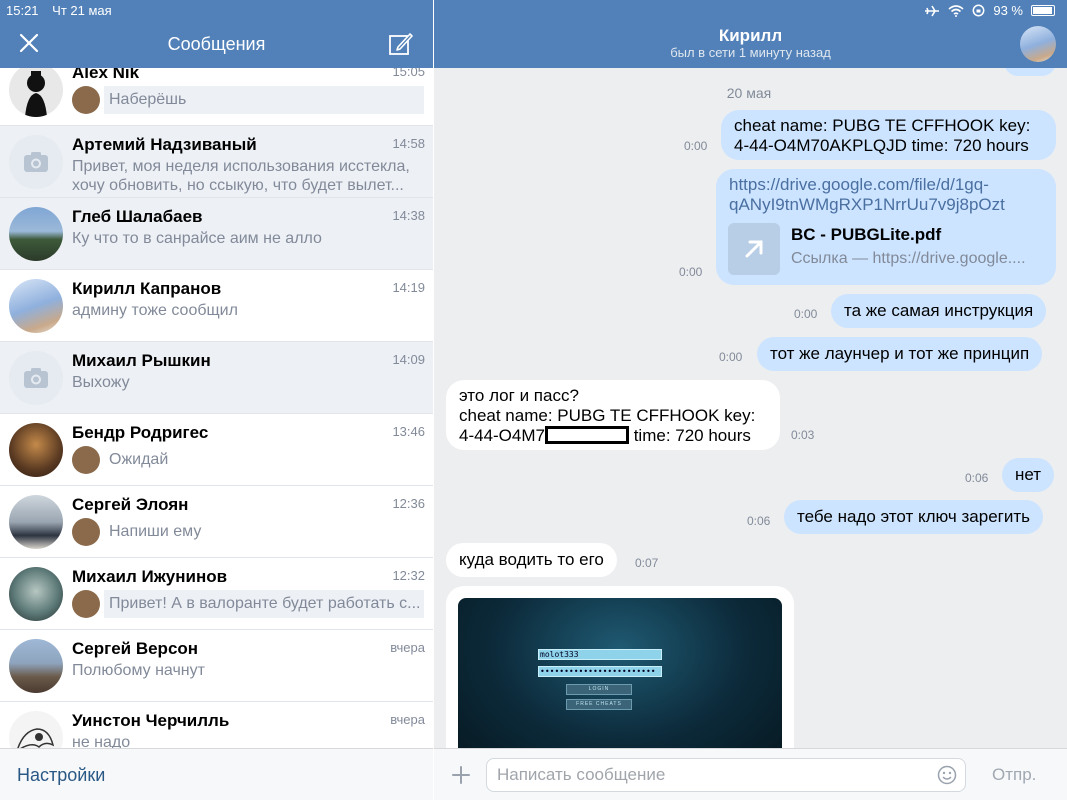 Image resolution: width=1067 pixels, height=800 pixels. Describe the element at coordinates (101, 741) in the screenshot. I see `dialog-preview: не надо` at that location.